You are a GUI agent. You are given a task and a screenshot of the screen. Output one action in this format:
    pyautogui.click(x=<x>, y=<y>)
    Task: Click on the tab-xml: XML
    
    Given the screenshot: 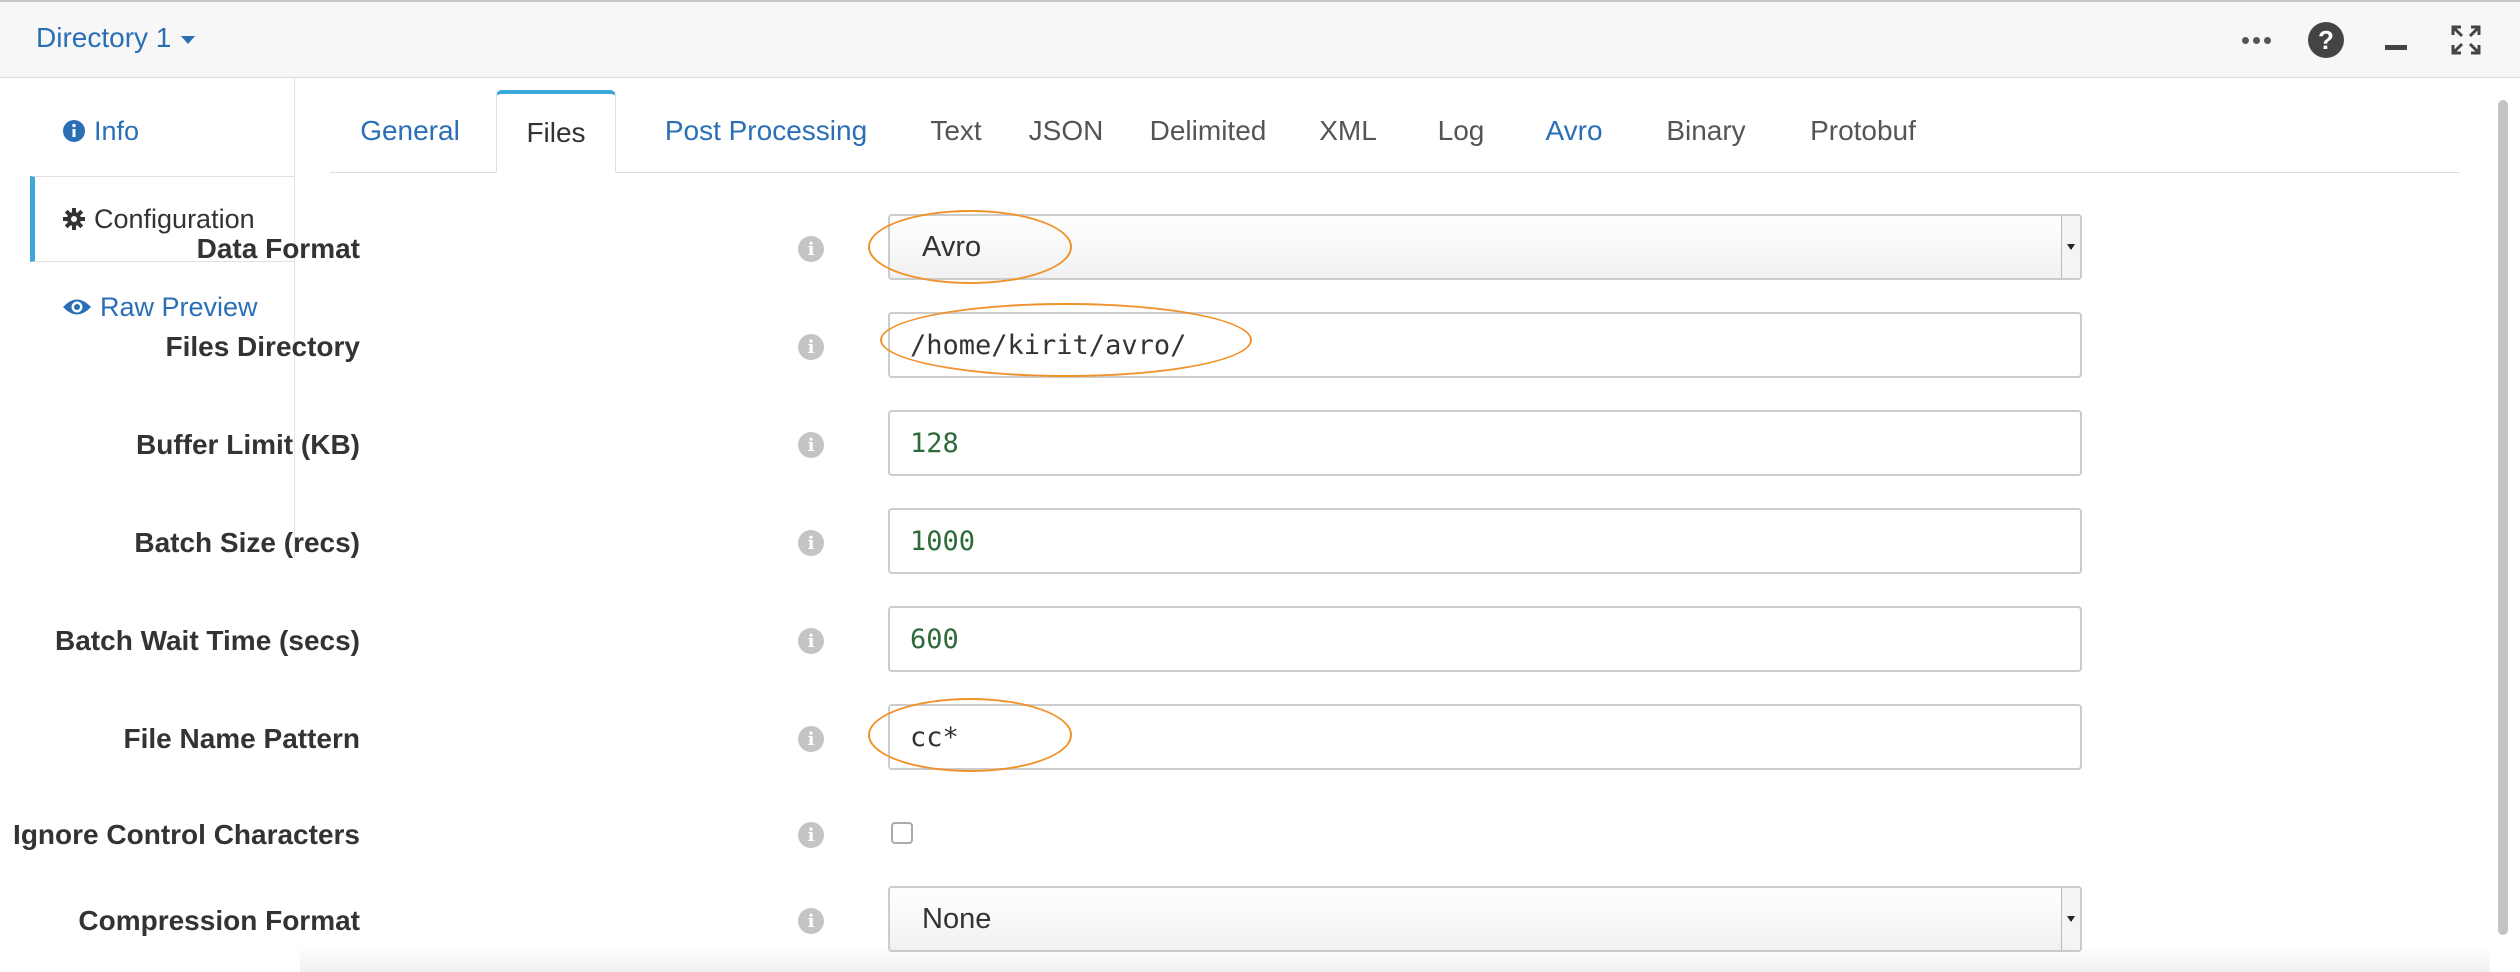 What is the action you would take?
    pyautogui.click(x=1348, y=131)
    